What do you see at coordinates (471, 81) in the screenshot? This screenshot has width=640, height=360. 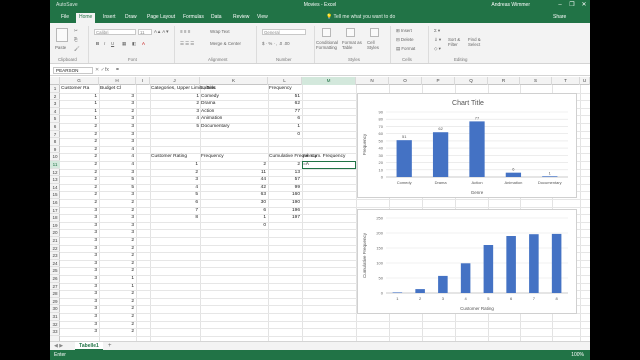 I see `column-header-q: Q` at bounding box center [471, 81].